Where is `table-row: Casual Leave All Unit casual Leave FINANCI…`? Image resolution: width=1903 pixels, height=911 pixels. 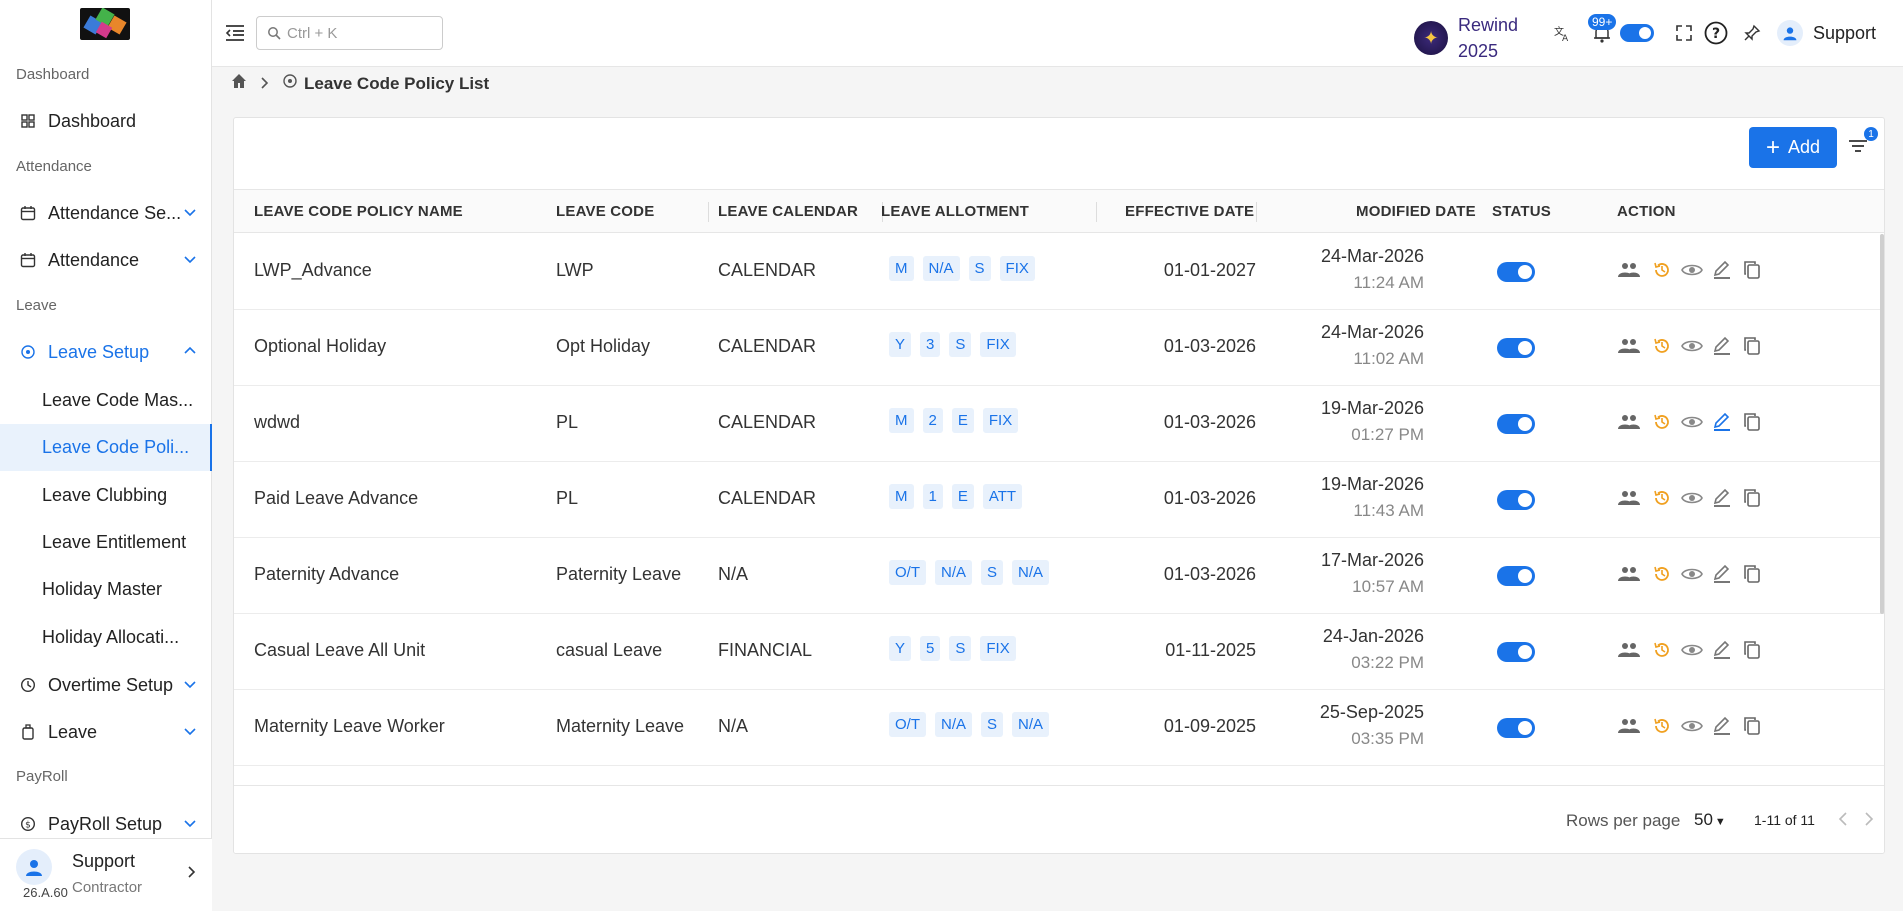 table-row: Casual Leave All Unit casual Leave FINANCI… is located at coordinates (1059, 652).